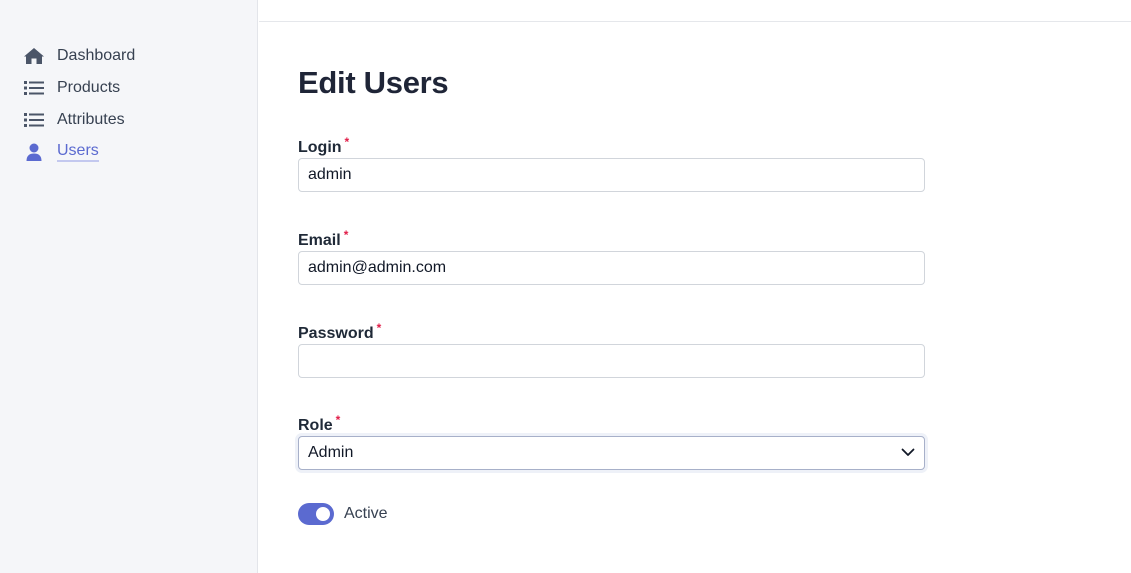  I want to click on login-field-group: Login *, so click(611, 162).